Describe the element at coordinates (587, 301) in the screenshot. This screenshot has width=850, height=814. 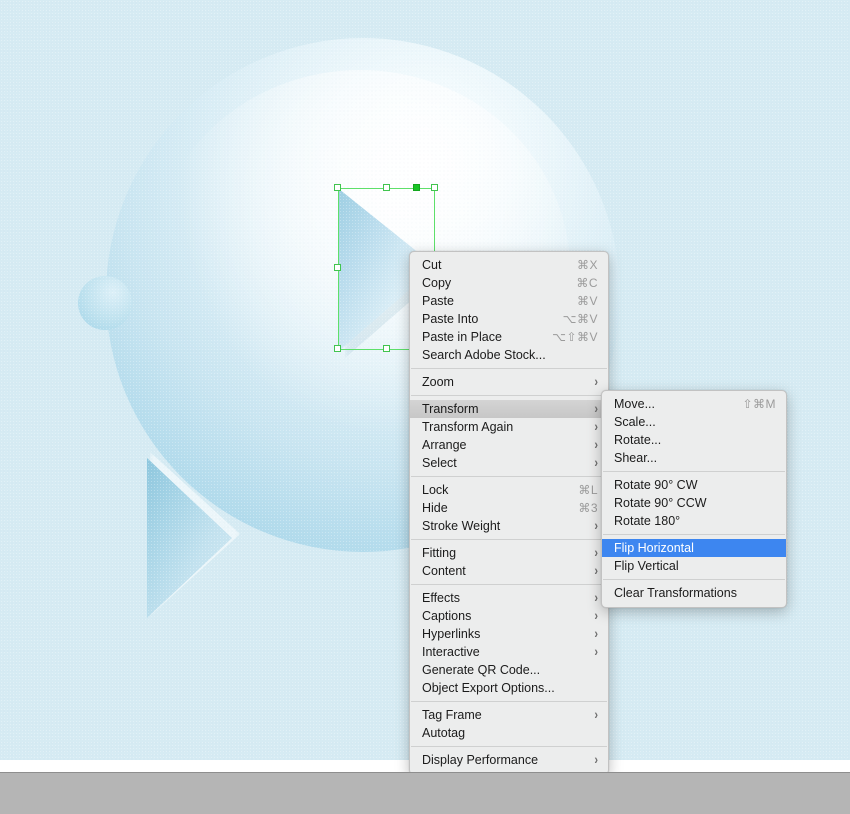
I see `menu-item-shortcut: ⌘V` at that location.